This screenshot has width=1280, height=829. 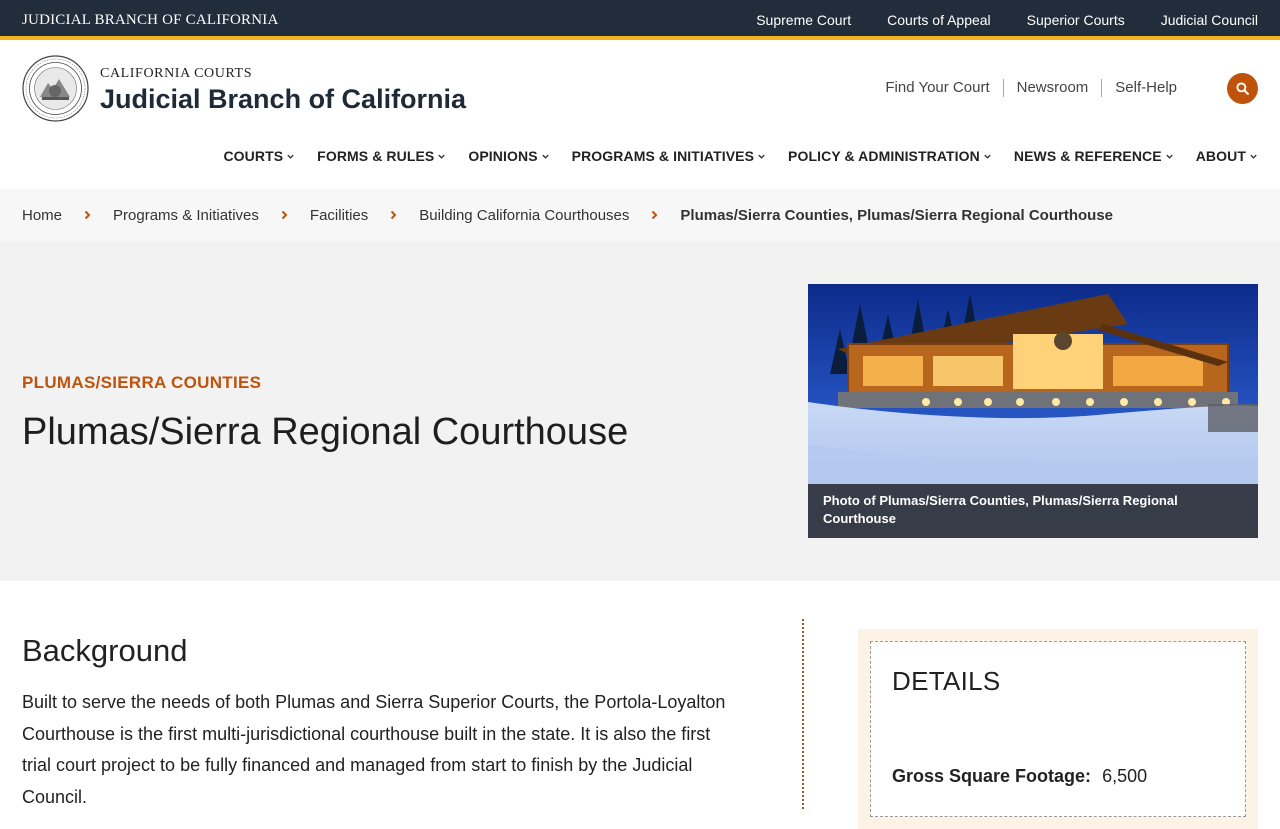 I want to click on breadcrumb-home: Home, so click(x=42, y=215).